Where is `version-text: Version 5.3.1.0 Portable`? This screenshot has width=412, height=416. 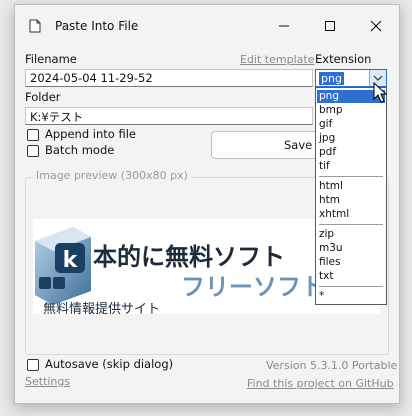 version-text: Version 5.3.1.0 Portable is located at coordinates (332, 365).